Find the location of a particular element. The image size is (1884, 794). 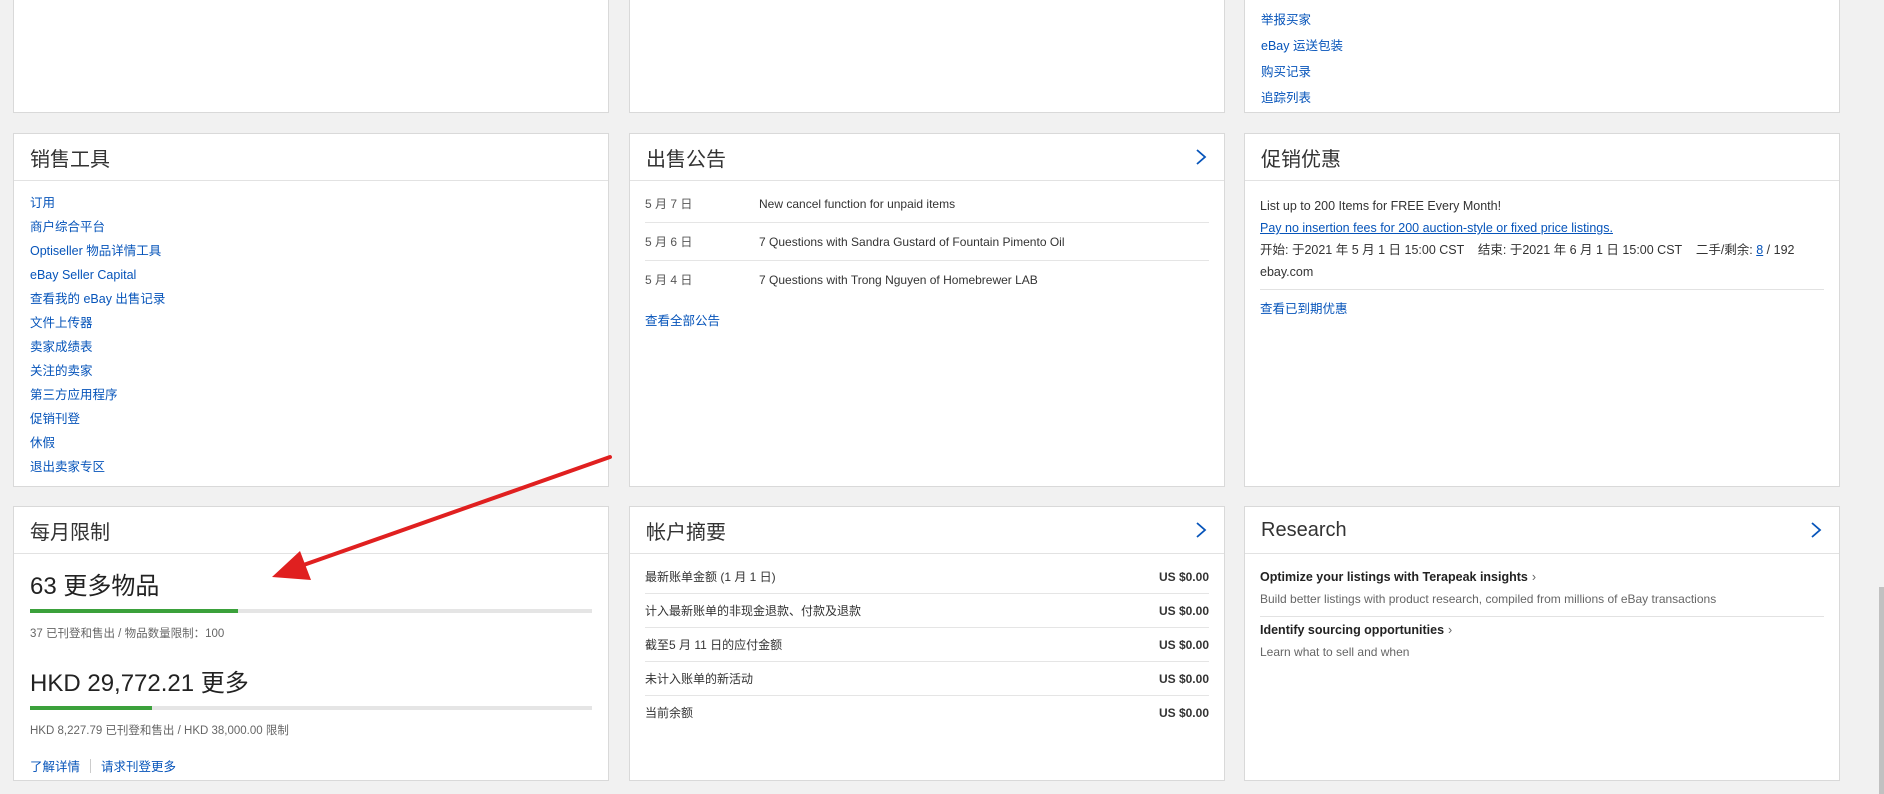

buyer-links: 举报买家 eBay 运送包装 购买记录 追踪列表 is located at coordinates (1302, 59).